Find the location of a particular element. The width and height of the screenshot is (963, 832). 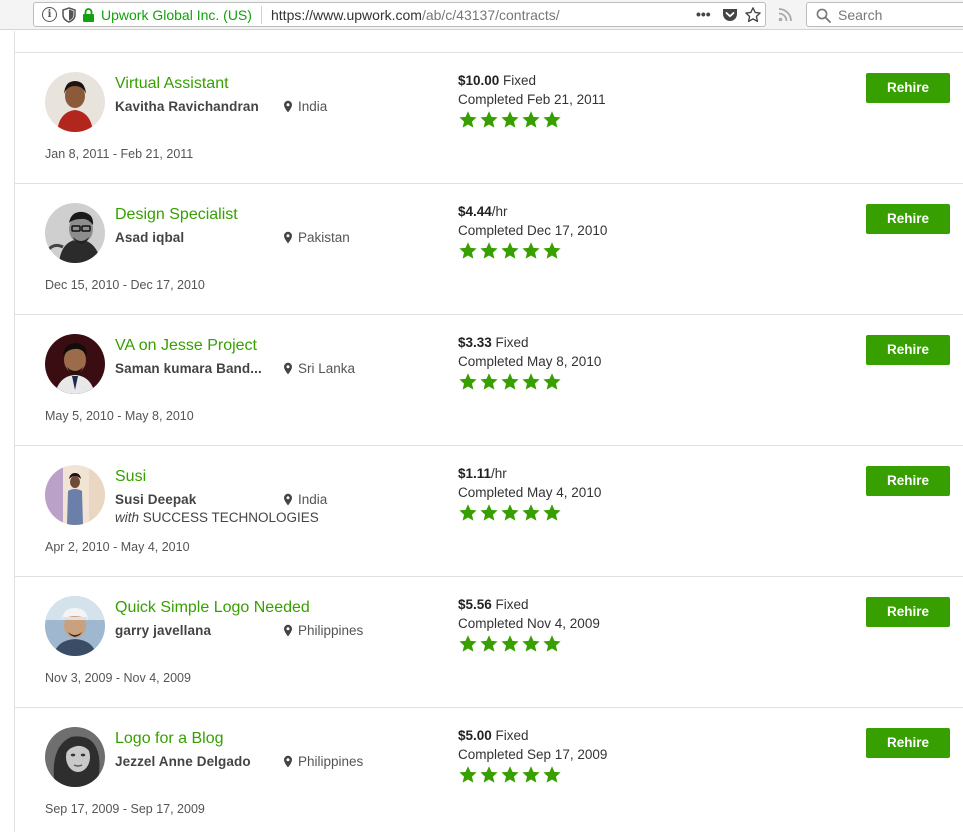

completed-date: Completed Feb 21, 2011 is located at coordinates (532, 99).